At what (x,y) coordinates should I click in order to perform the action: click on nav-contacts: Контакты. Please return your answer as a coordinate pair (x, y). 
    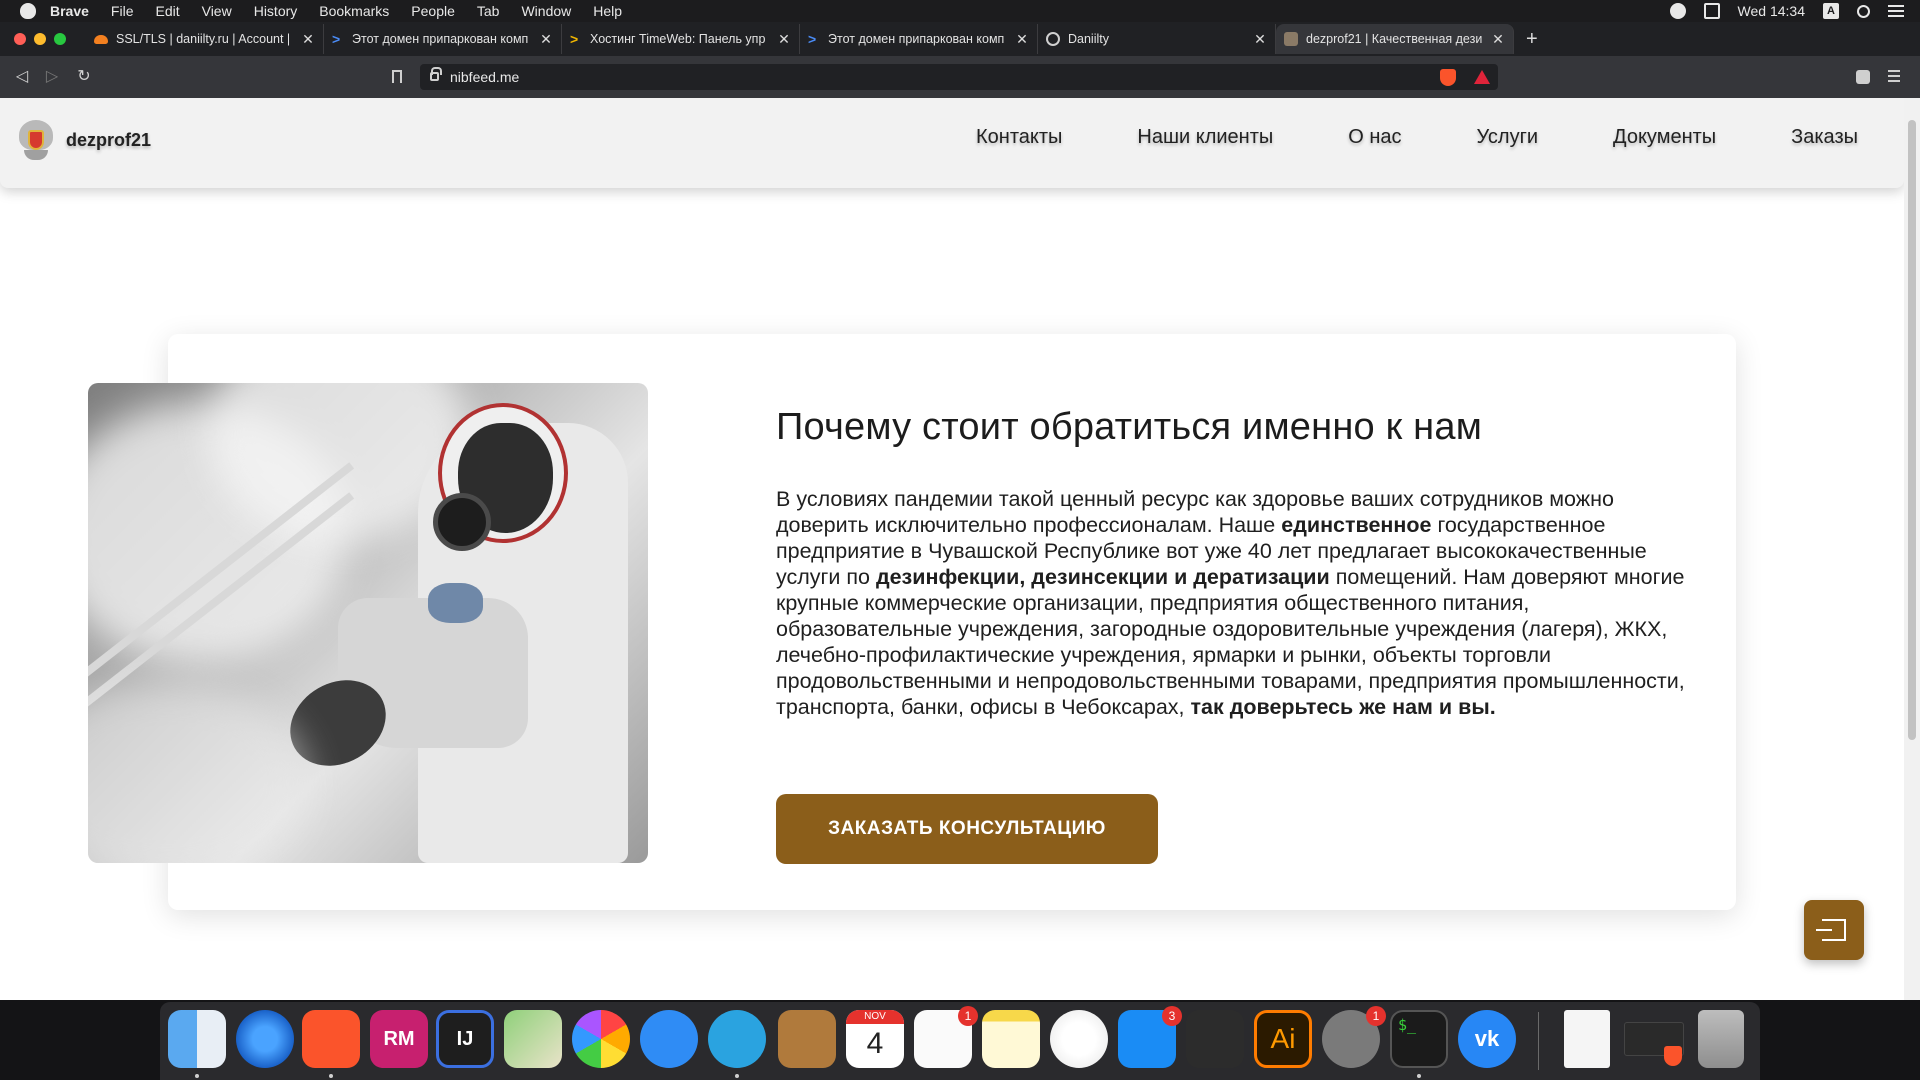
    Looking at the image, I should click on (1019, 137).